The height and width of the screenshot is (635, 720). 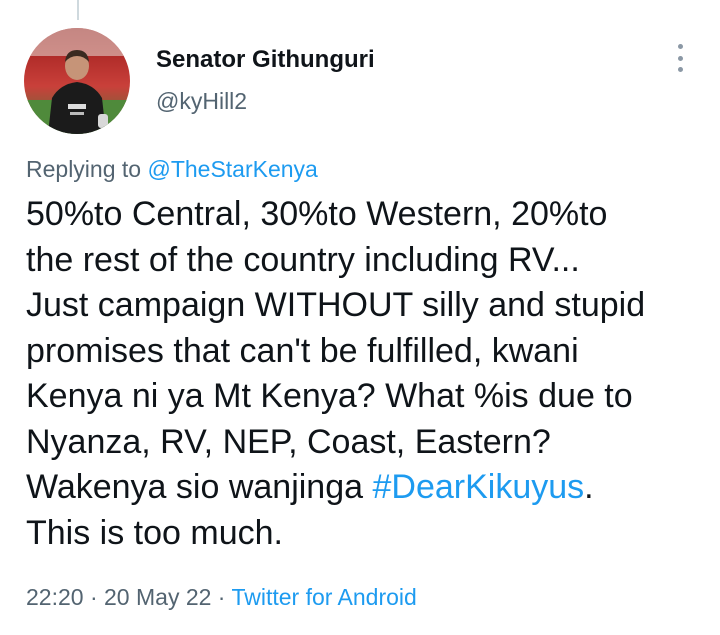 What do you see at coordinates (55, 597) in the screenshot?
I see `tweet-time: 22:20` at bounding box center [55, 597].